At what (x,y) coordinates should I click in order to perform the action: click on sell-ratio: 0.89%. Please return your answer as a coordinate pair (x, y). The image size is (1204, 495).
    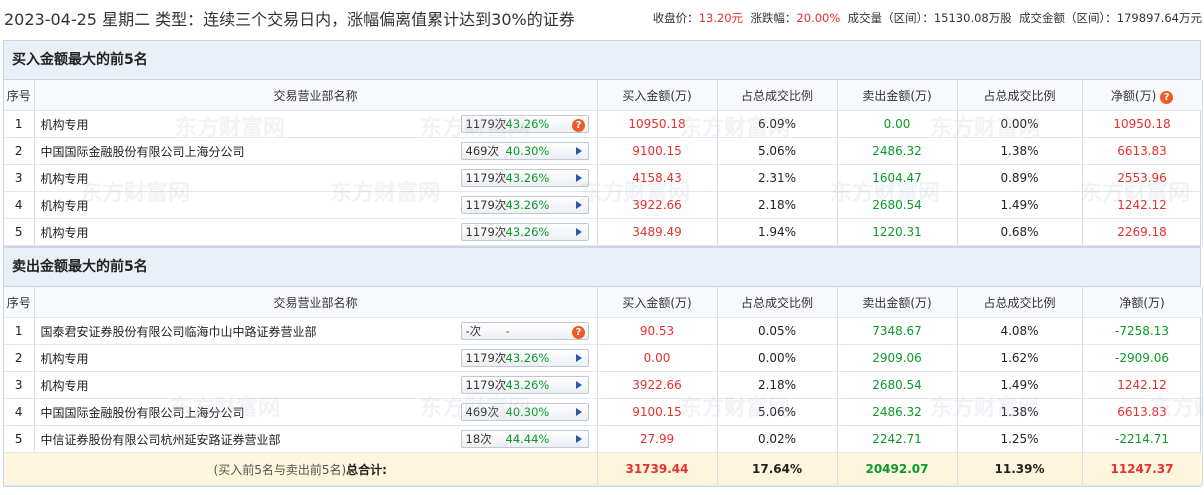
    Looking at the image, I should click on (1020, 178).